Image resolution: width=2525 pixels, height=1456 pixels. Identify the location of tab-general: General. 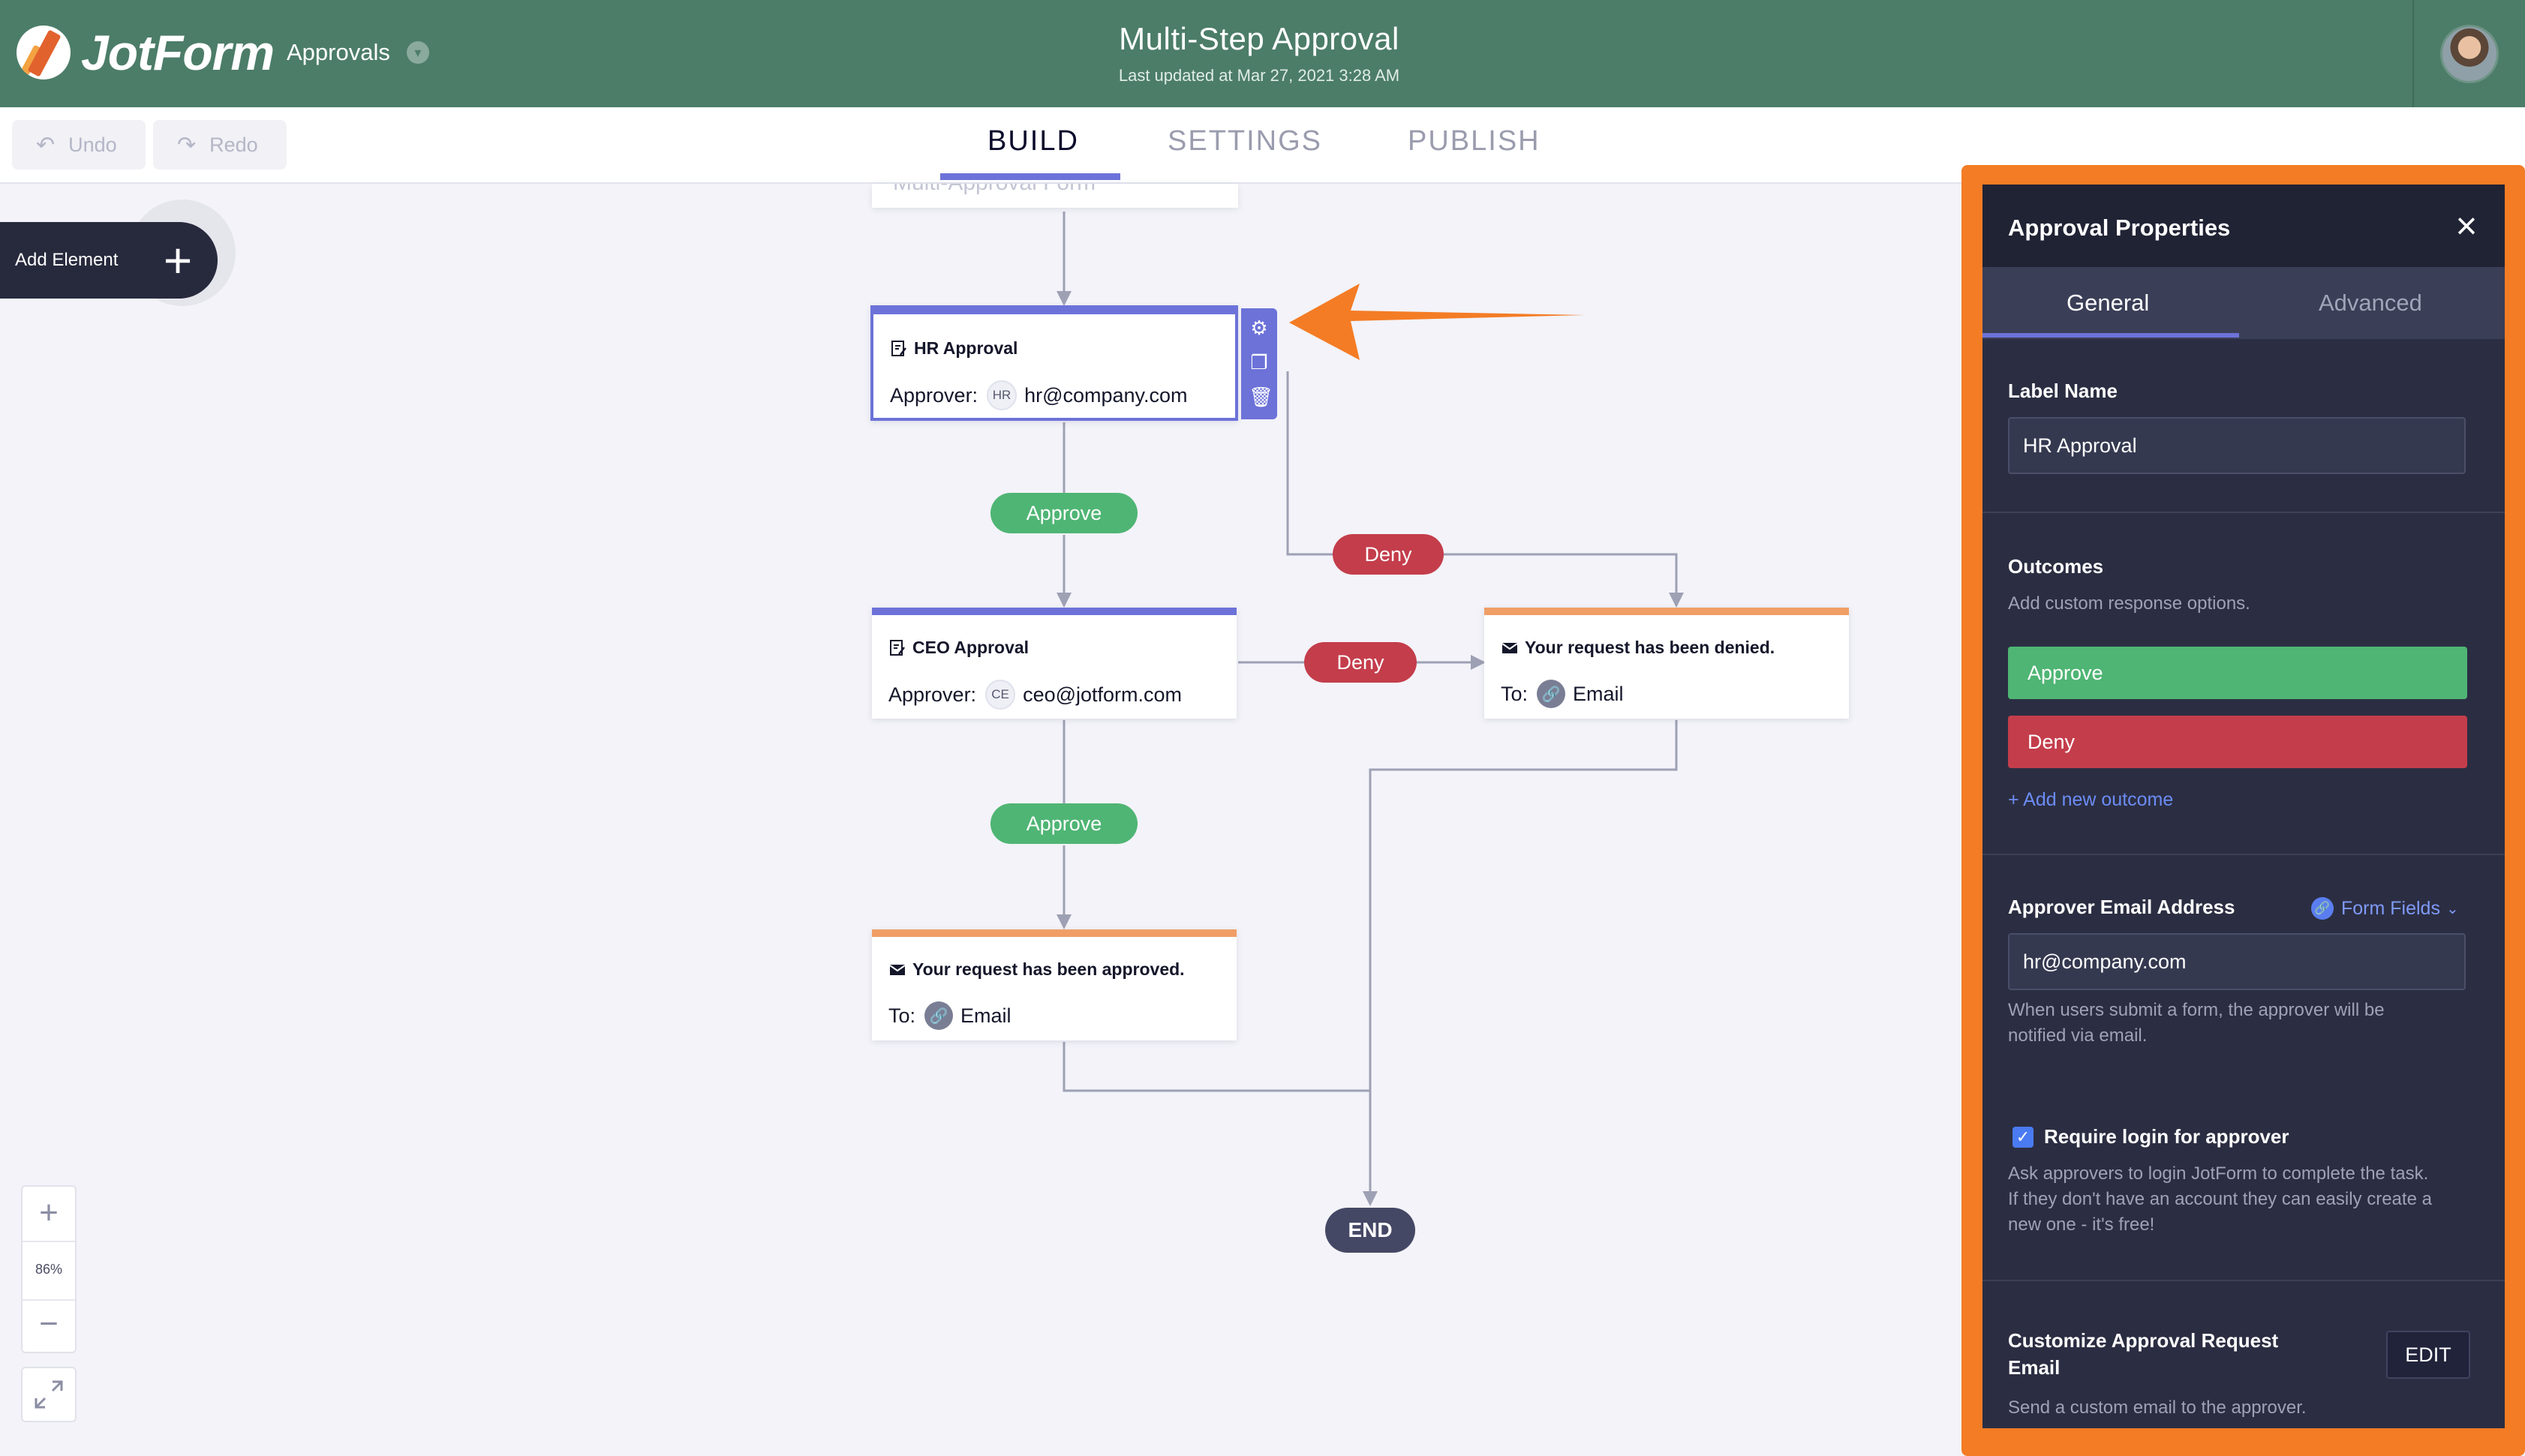
(2108, 303).